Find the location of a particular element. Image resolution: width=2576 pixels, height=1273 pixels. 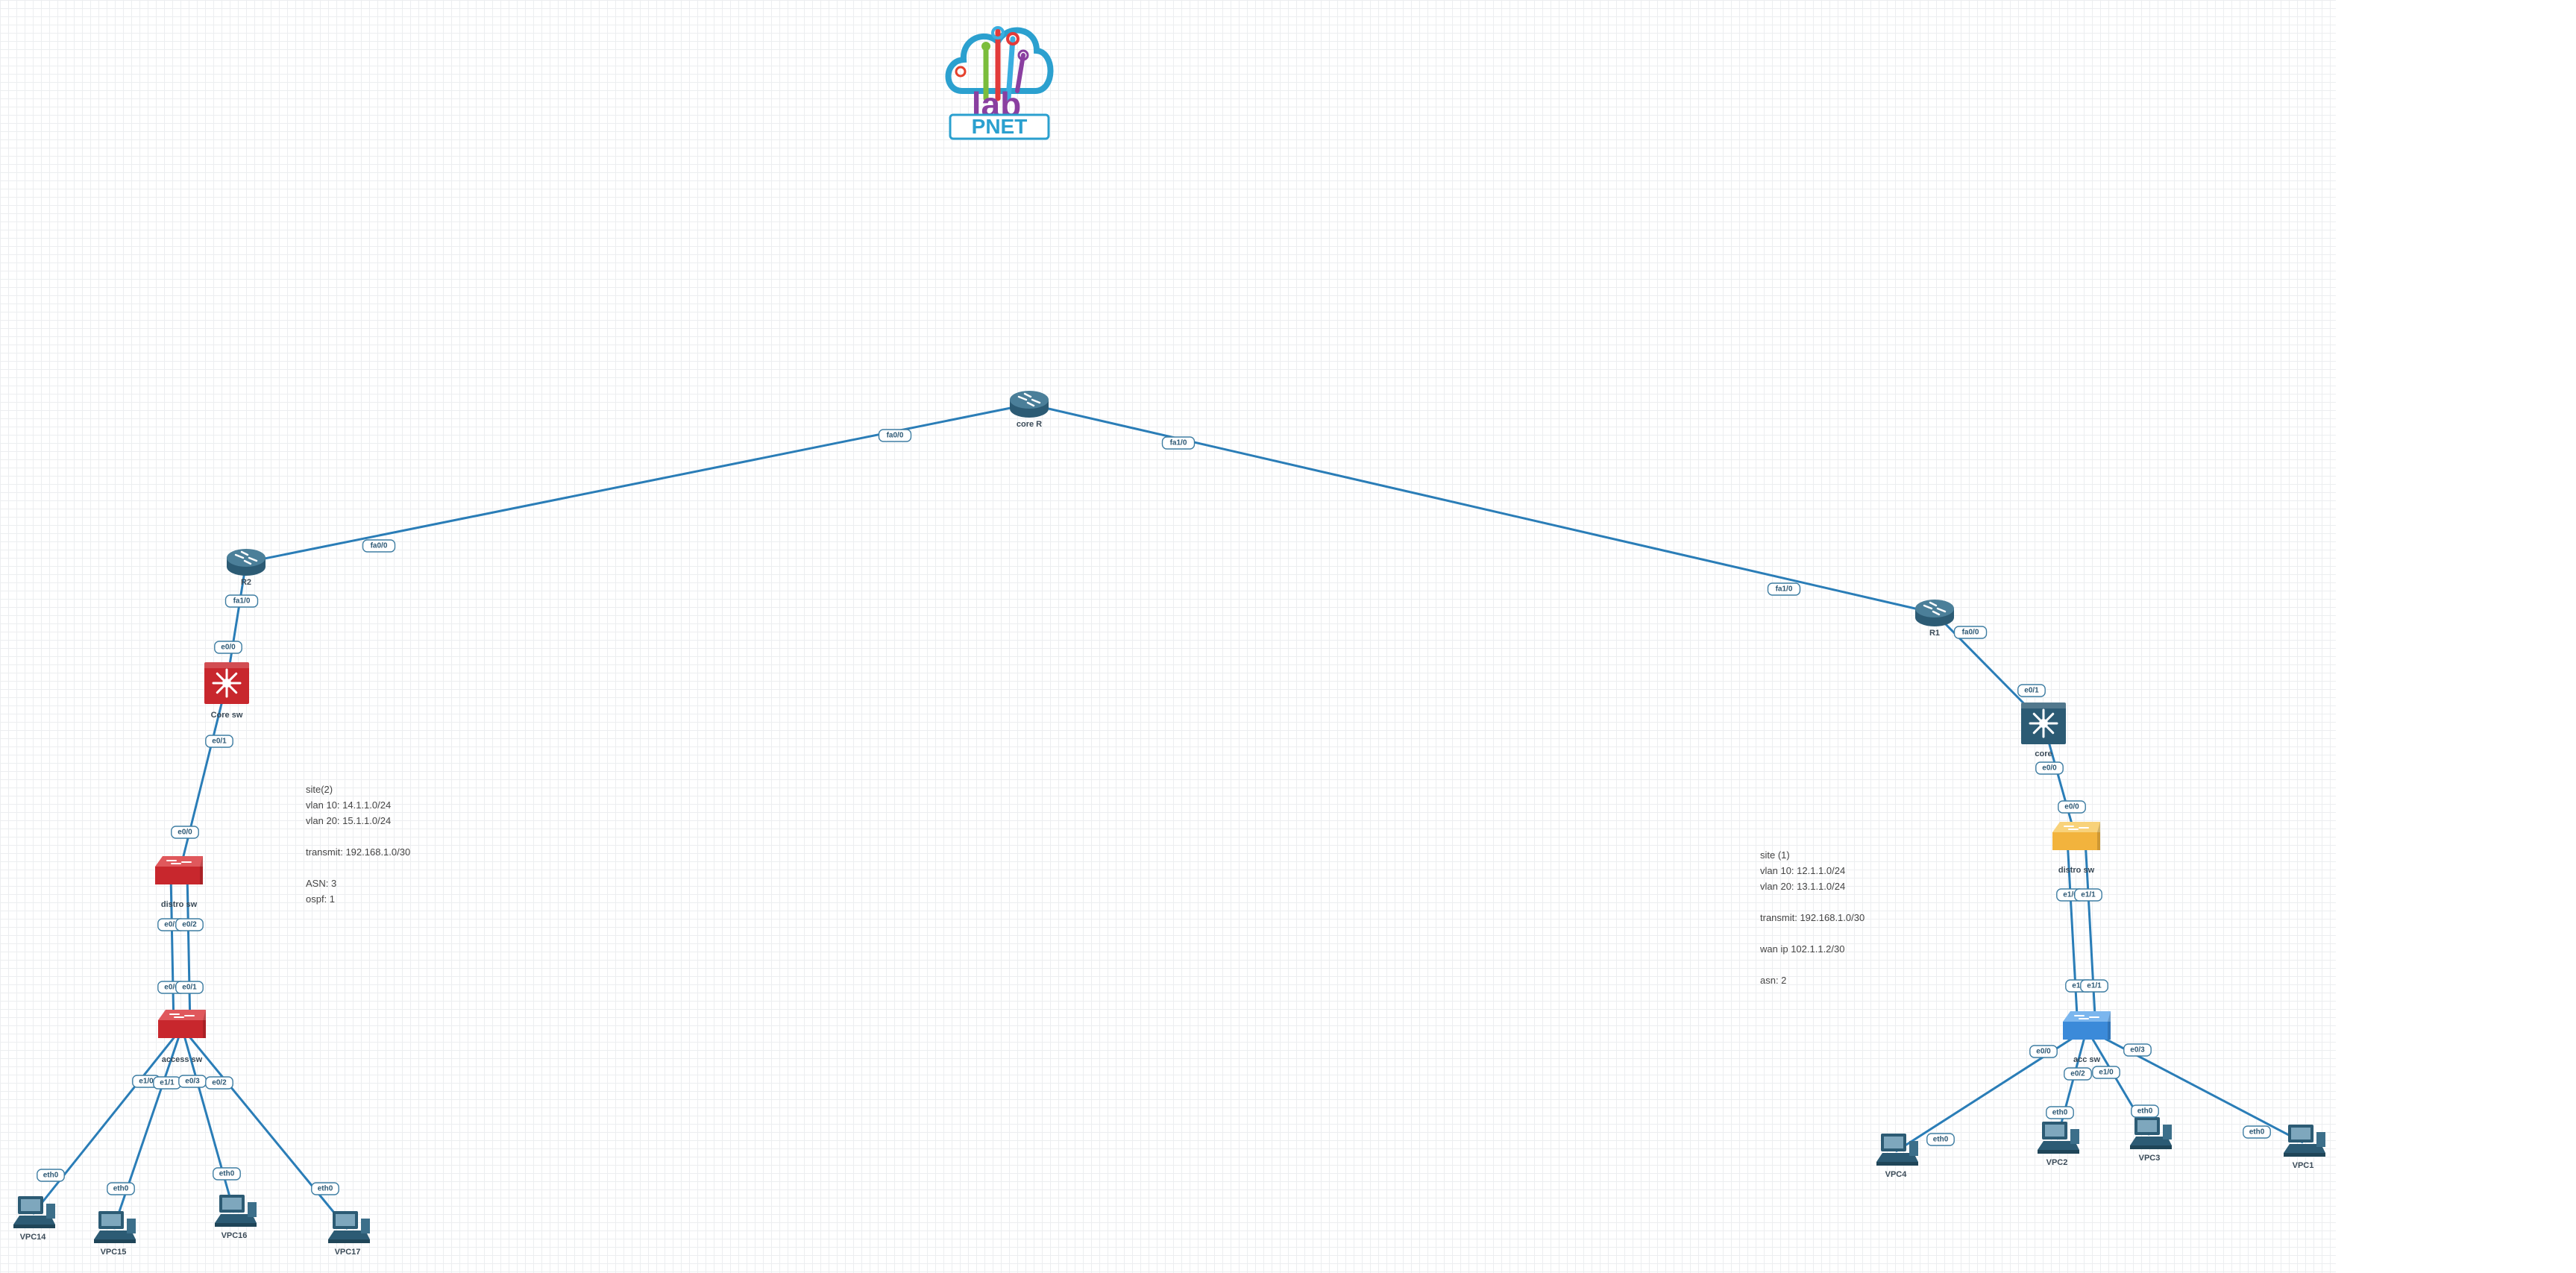

node-label-accsw: acc sw is located at coordinates (2087, 1059).